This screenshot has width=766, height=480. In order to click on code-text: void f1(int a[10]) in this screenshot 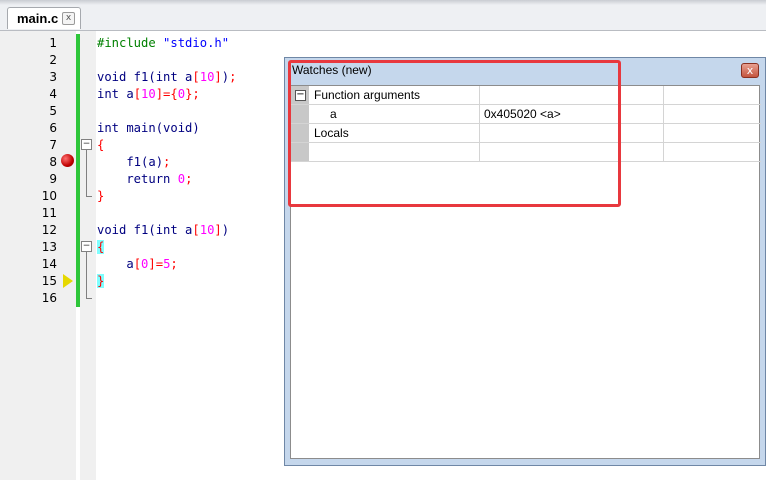, I will do `click(163, 230)`.